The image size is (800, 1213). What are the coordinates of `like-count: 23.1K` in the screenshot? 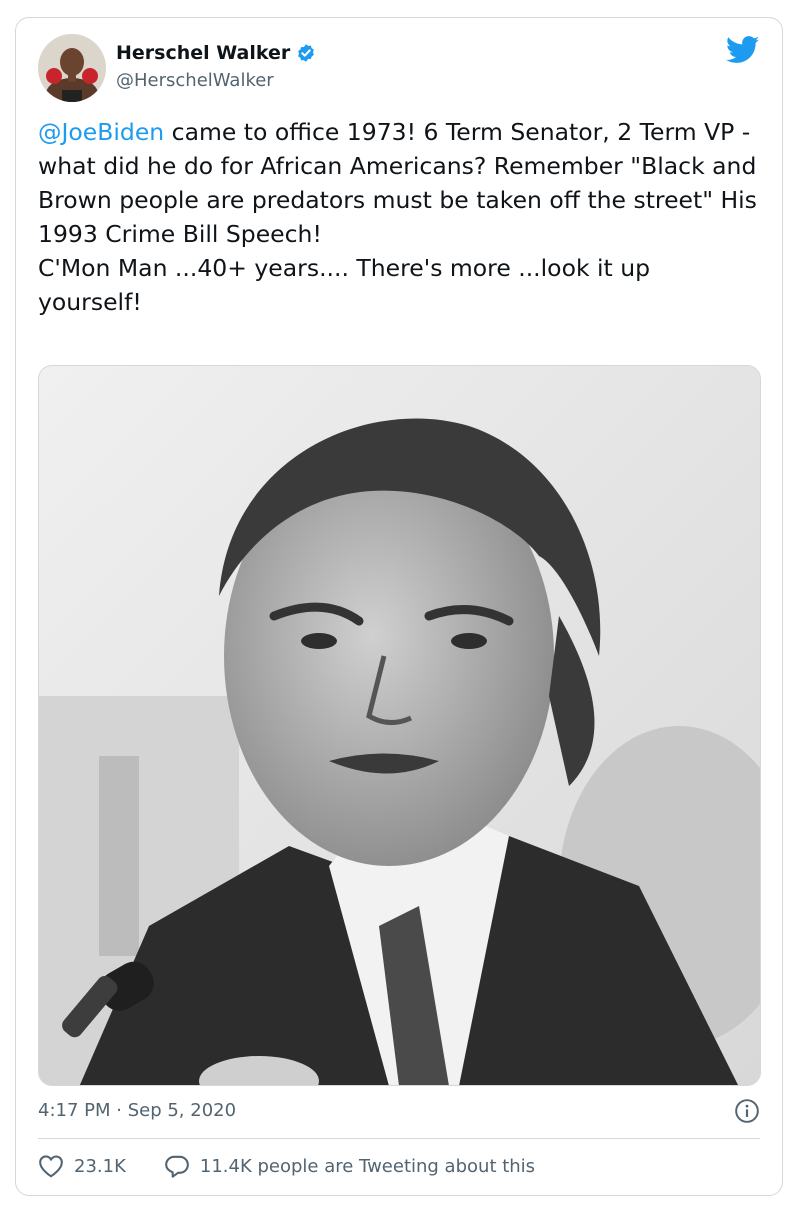 It's located at (100, 1166).